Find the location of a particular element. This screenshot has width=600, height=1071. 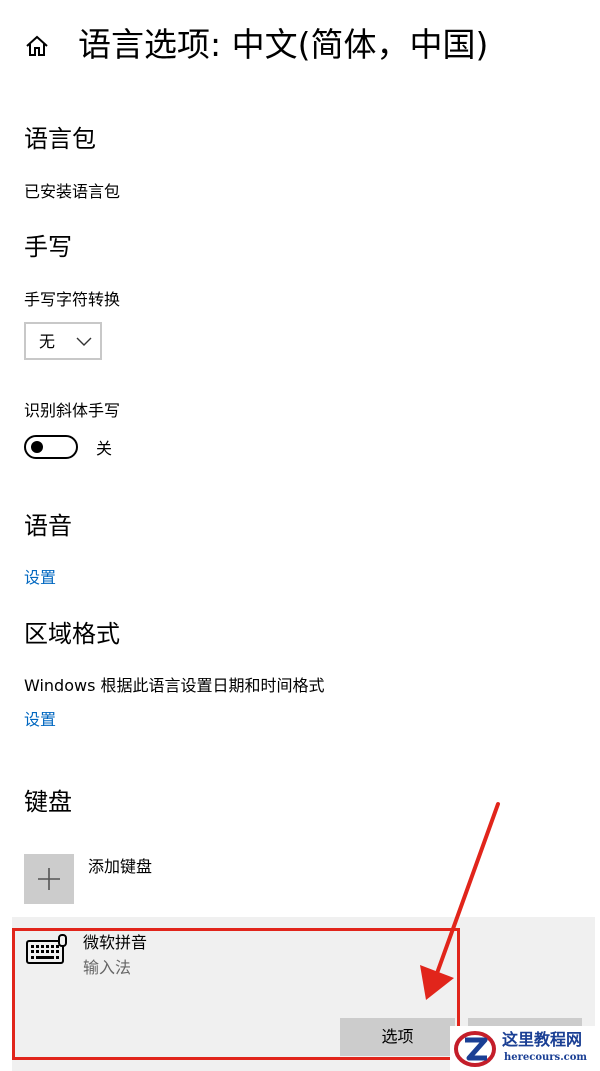

watermark-logo-icon is located at coordinates (475, 1049).